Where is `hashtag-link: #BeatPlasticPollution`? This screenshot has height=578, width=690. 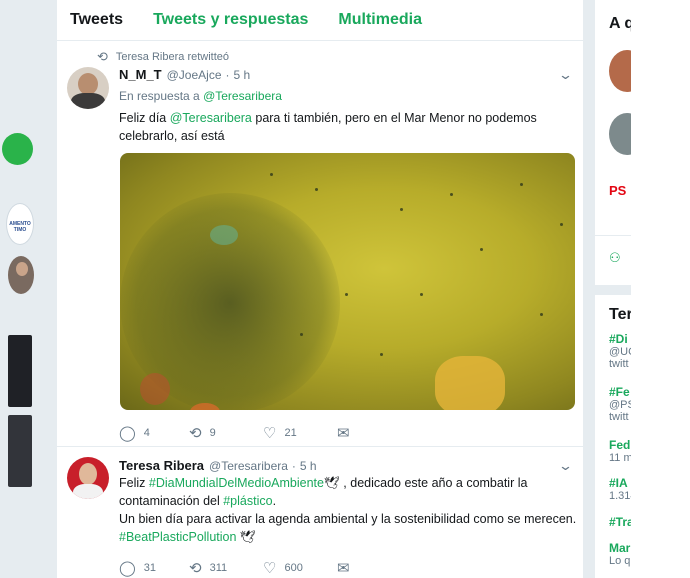
hashtag-link: #BeatPlasticPollution is located at coordinates (177, 537).